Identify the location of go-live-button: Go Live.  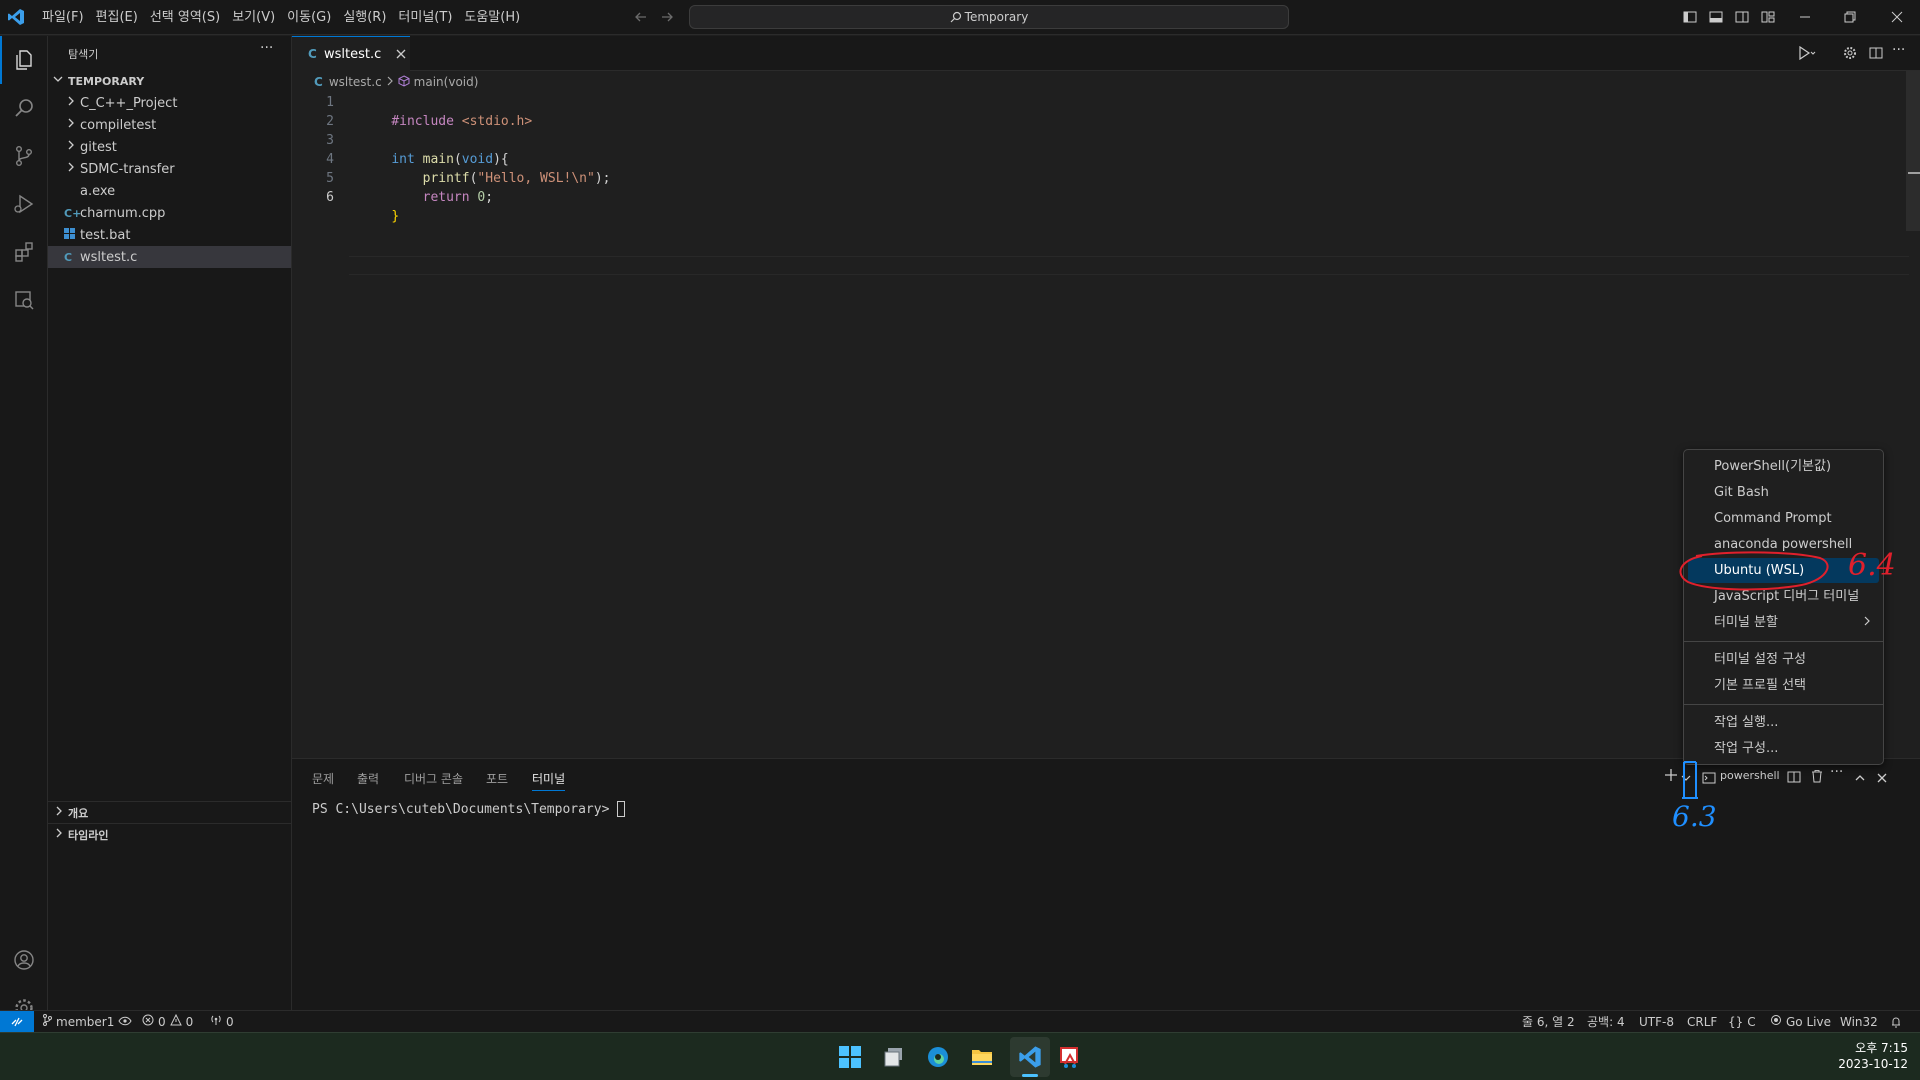
(1800, 1022).